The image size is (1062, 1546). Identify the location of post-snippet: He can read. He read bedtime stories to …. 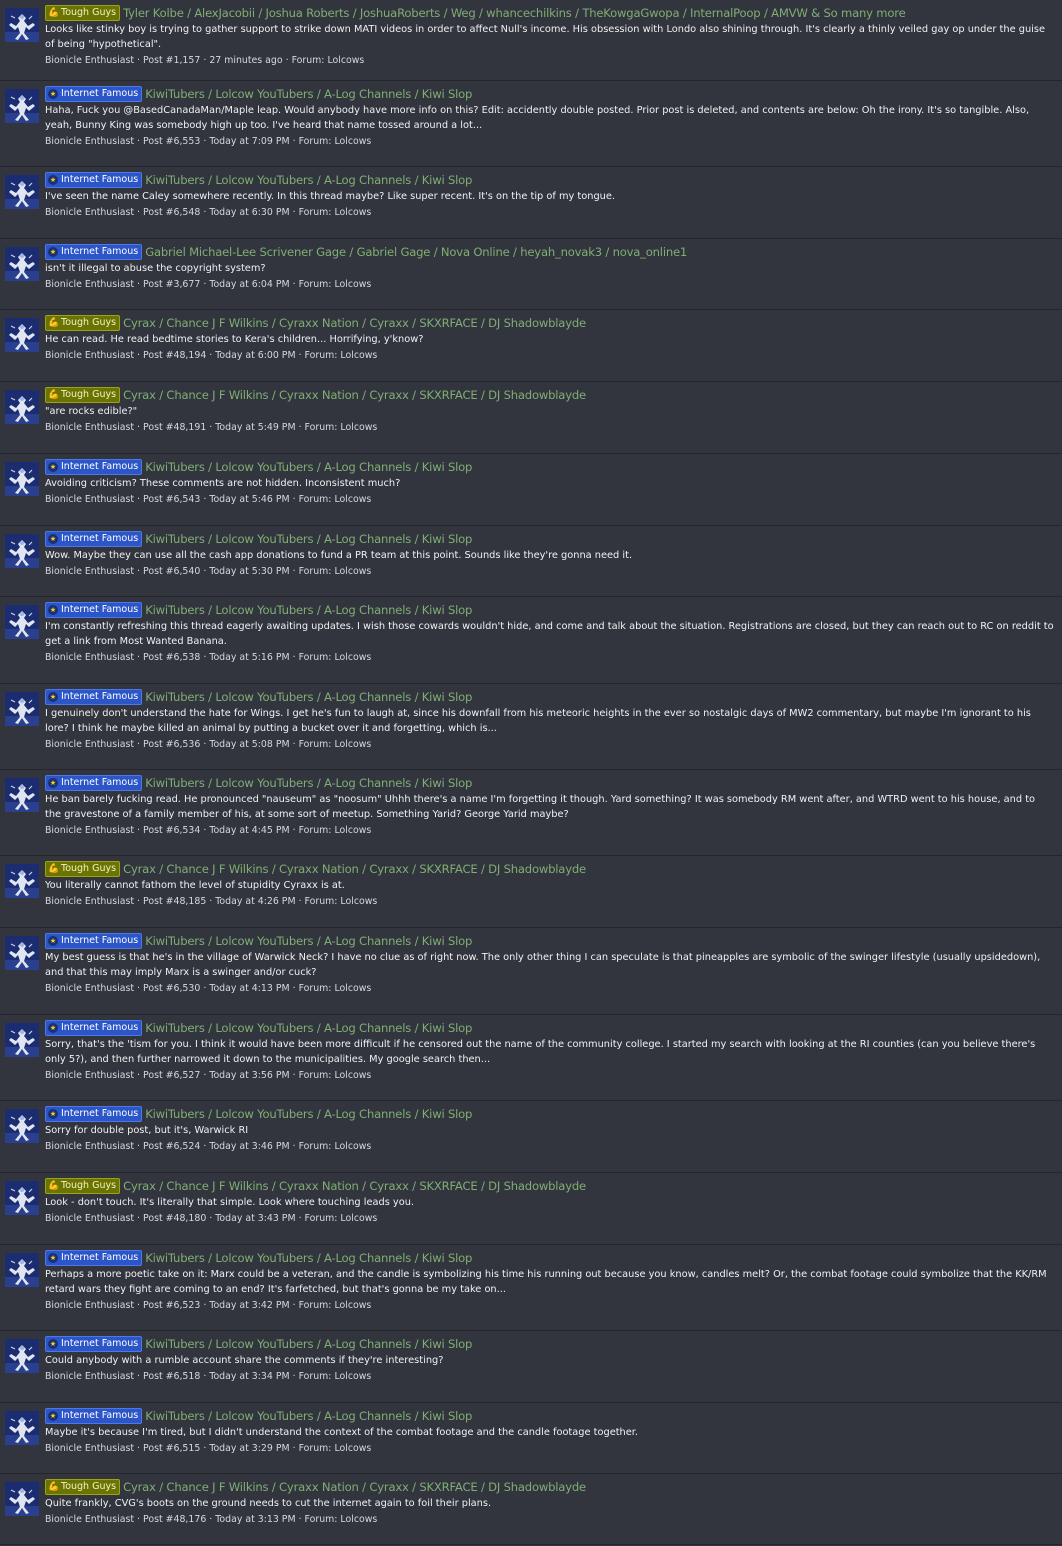
(550, 339).